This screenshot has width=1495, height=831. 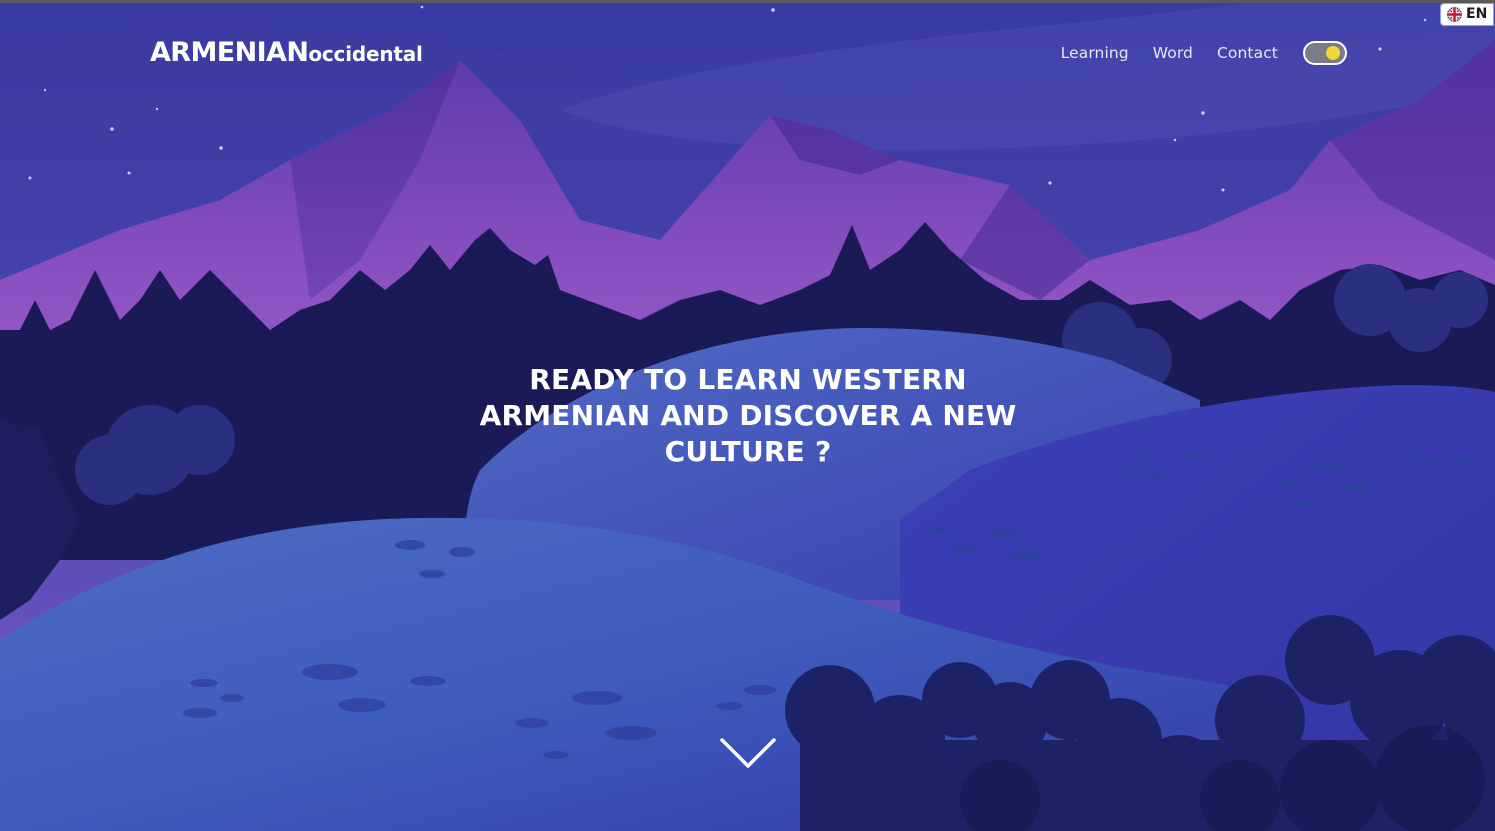 What do you see at coordinates (1173, 53) in the screenshot?
I see `nav-link-word: Word` at bounding box center [1173, 53].